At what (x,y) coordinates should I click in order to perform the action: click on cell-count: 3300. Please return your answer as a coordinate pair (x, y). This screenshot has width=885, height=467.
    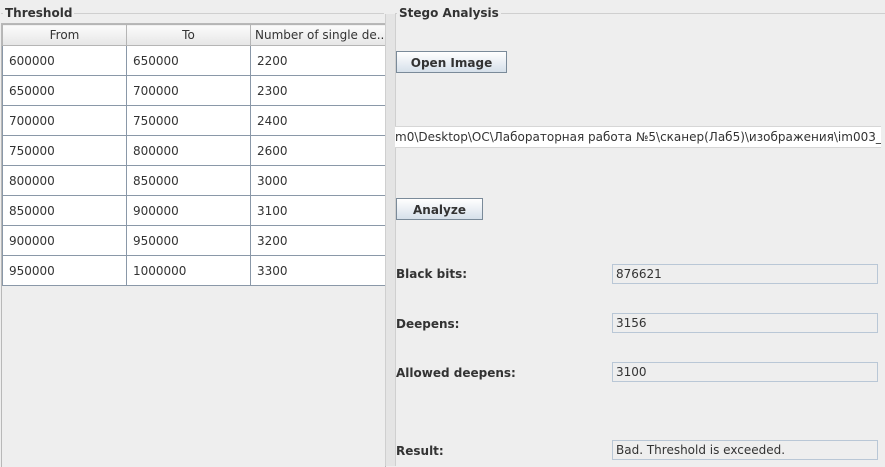
    Looking at the image, I should click on (321, 270).